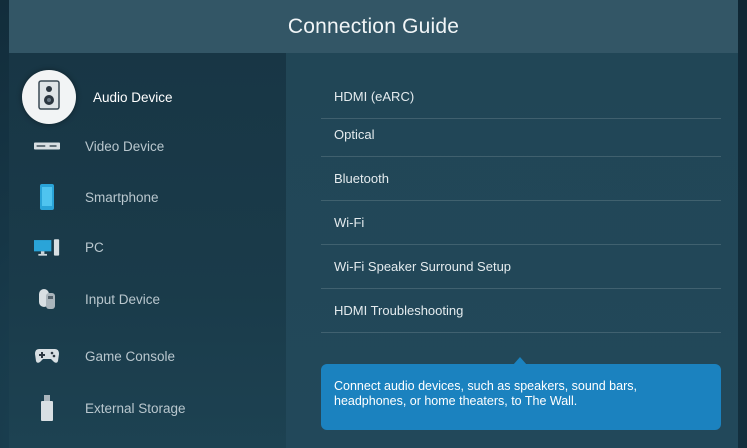 The width and height of the screenshot is (747, 448). What do you see at coordinates (521, 135) in the screenshot?
I see `option-optical: Optical` at bounding box center [521, 135].